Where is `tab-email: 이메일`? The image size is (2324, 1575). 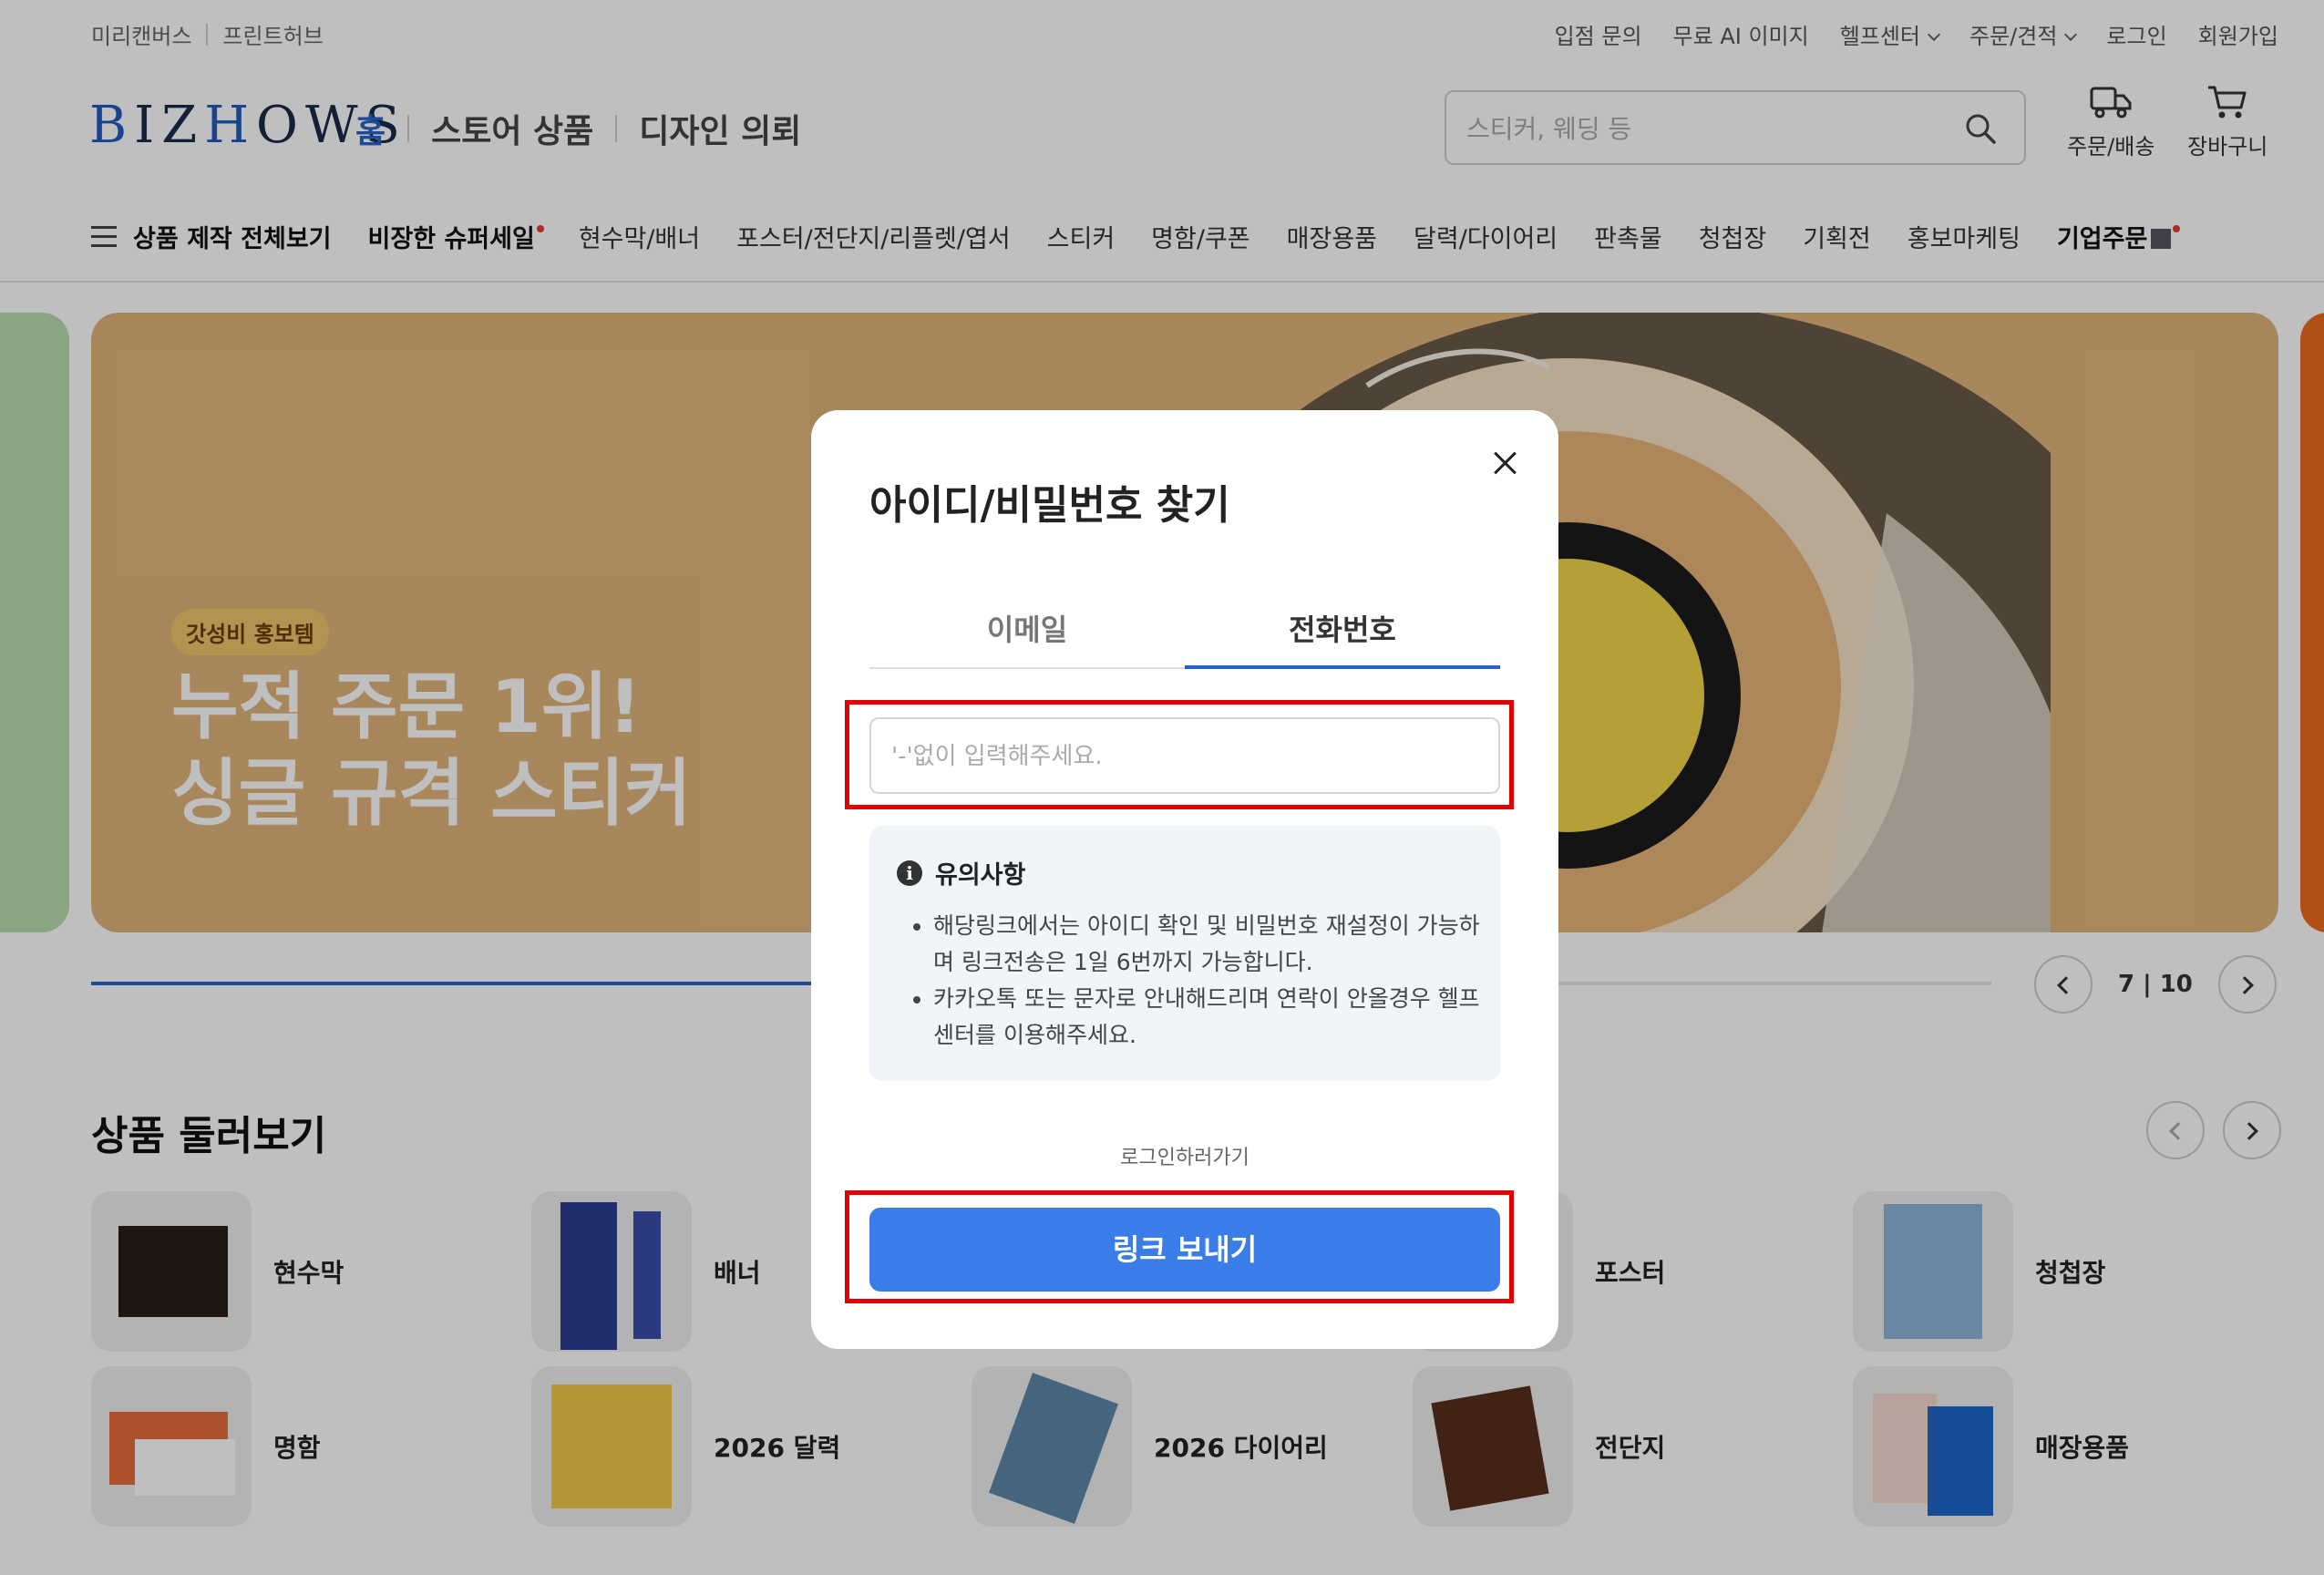
tab-email: 이메일 is located at coordinates (1027, 629).